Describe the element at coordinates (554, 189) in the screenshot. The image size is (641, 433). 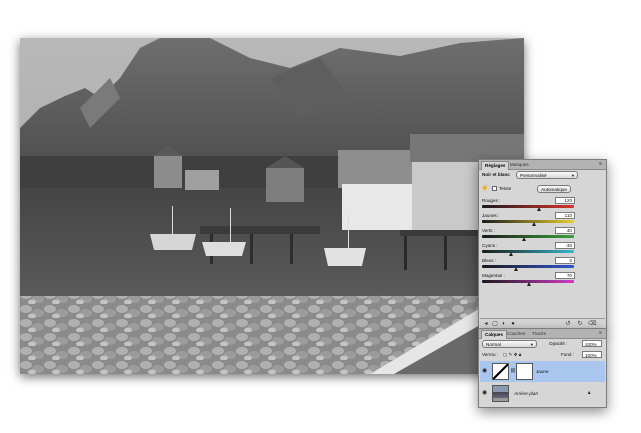
I see `auto-button: Automatique` at that location.